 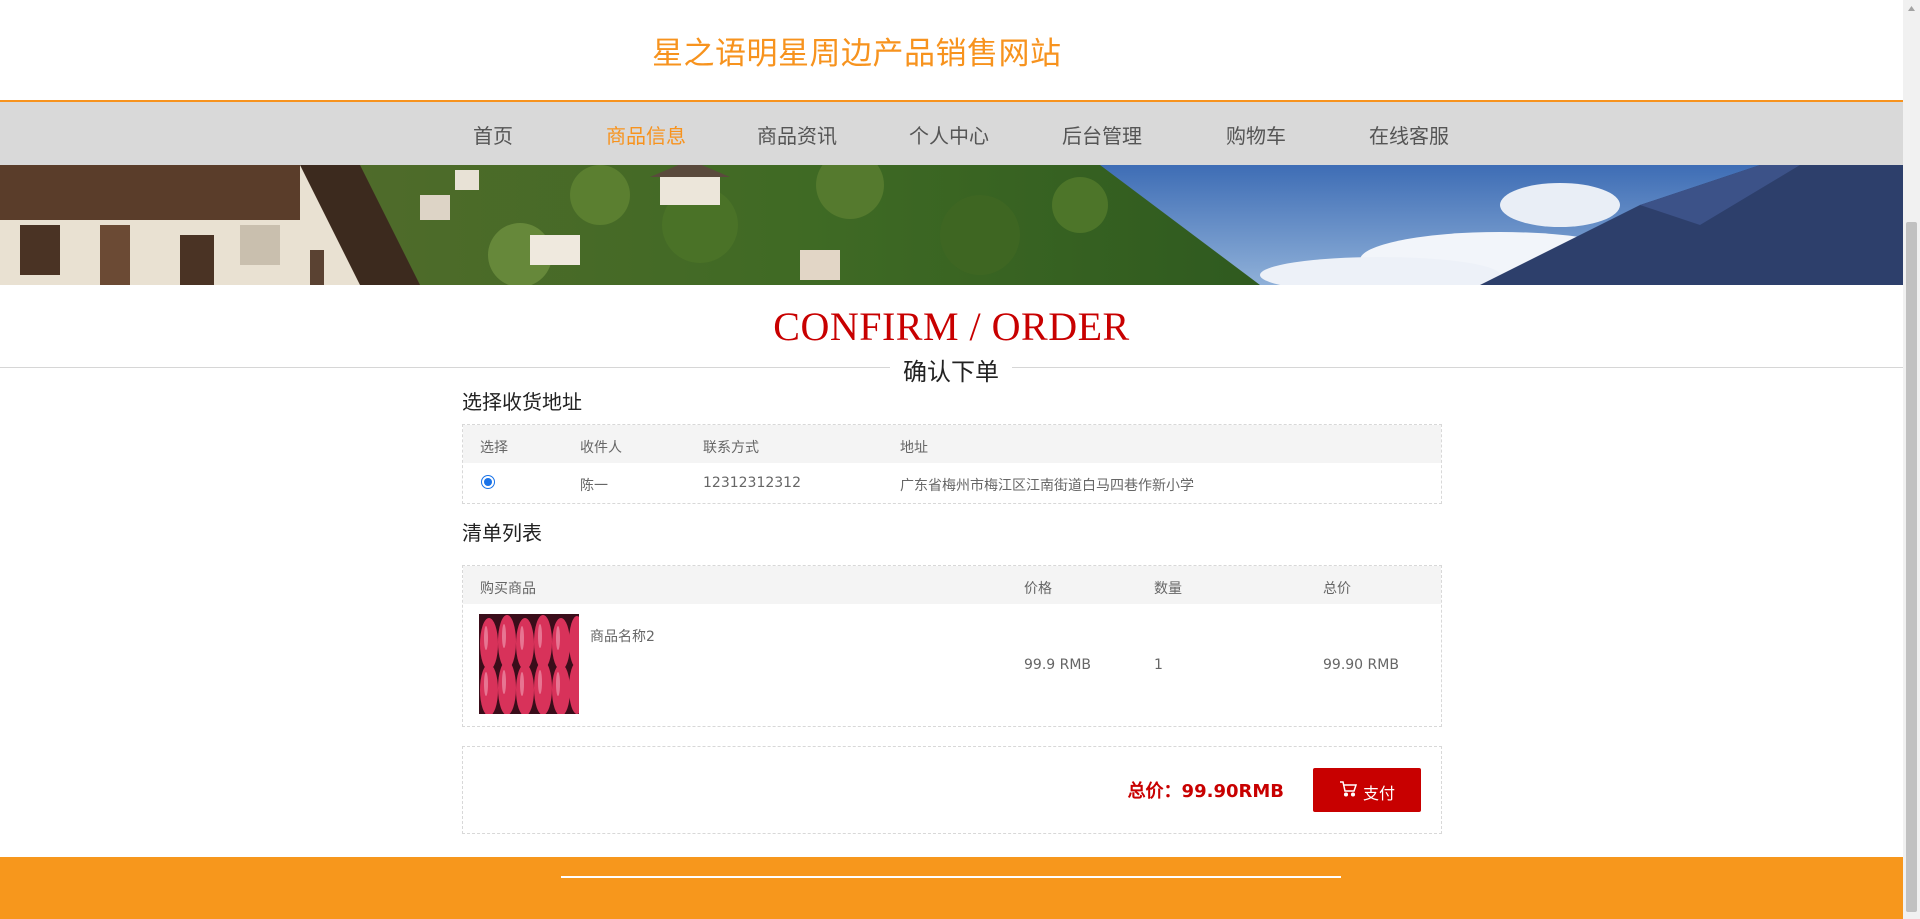 I want to click on header: 星之语明星周边产品销售网站, so click(x=951, y=51).